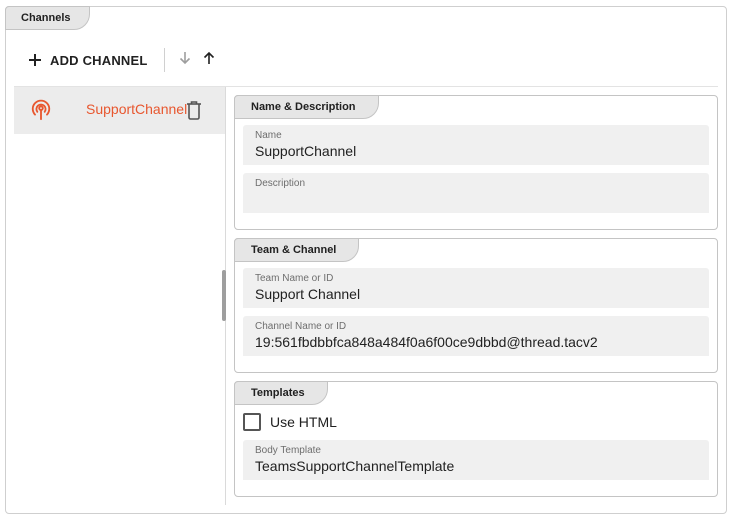  I want to click on arrow-up-icon, so click(209, 60).